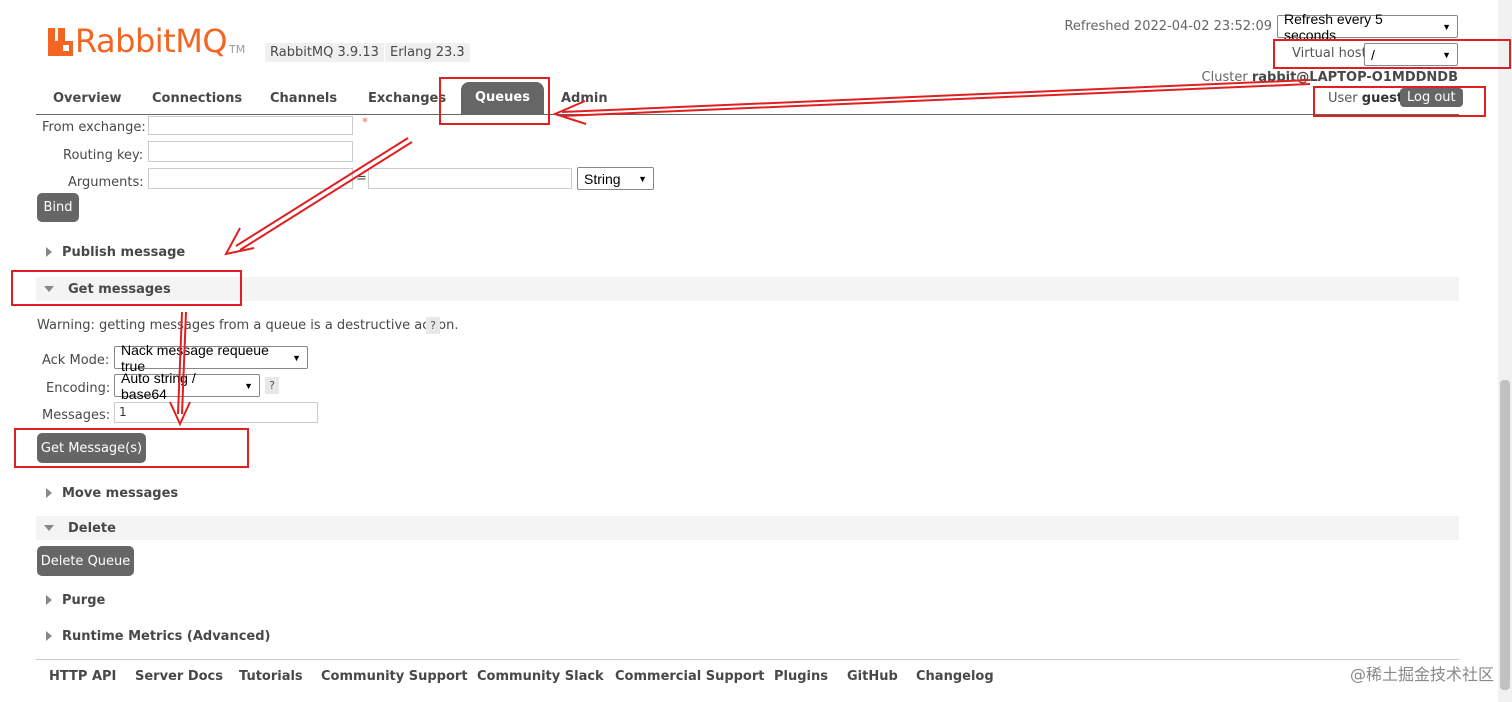  What do you see at coordinates (179, 676) in the screenshot?
I see `footer-link-server-docs: Server Docs` at bounding box center [179, 676].